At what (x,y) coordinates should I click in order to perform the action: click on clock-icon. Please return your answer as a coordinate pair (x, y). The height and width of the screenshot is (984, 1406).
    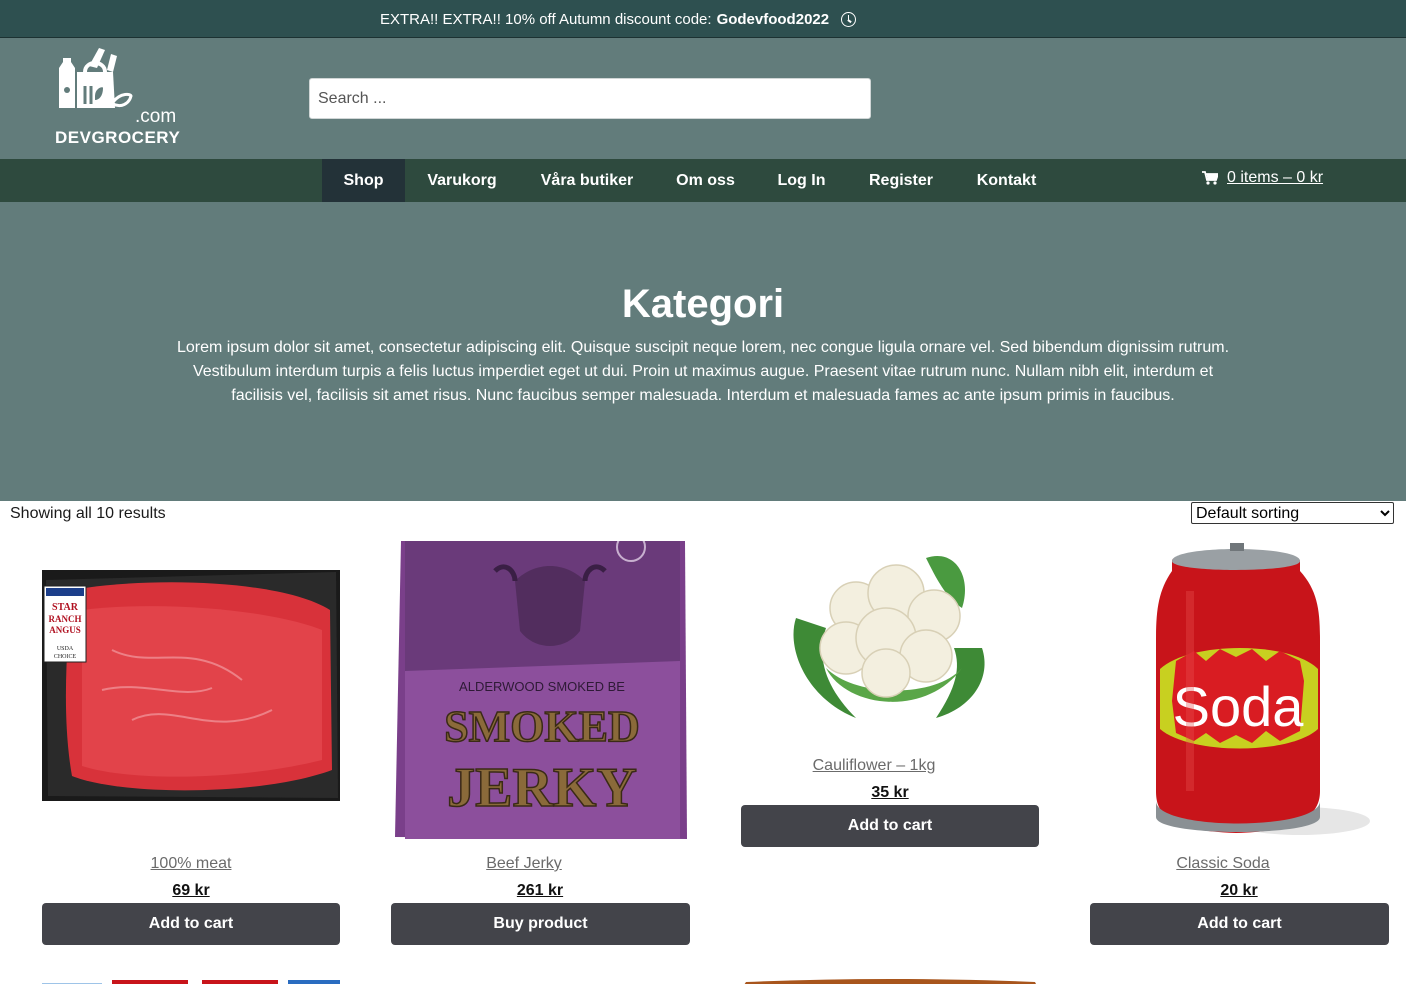
    Looking at the image, I should click on (849, 19).